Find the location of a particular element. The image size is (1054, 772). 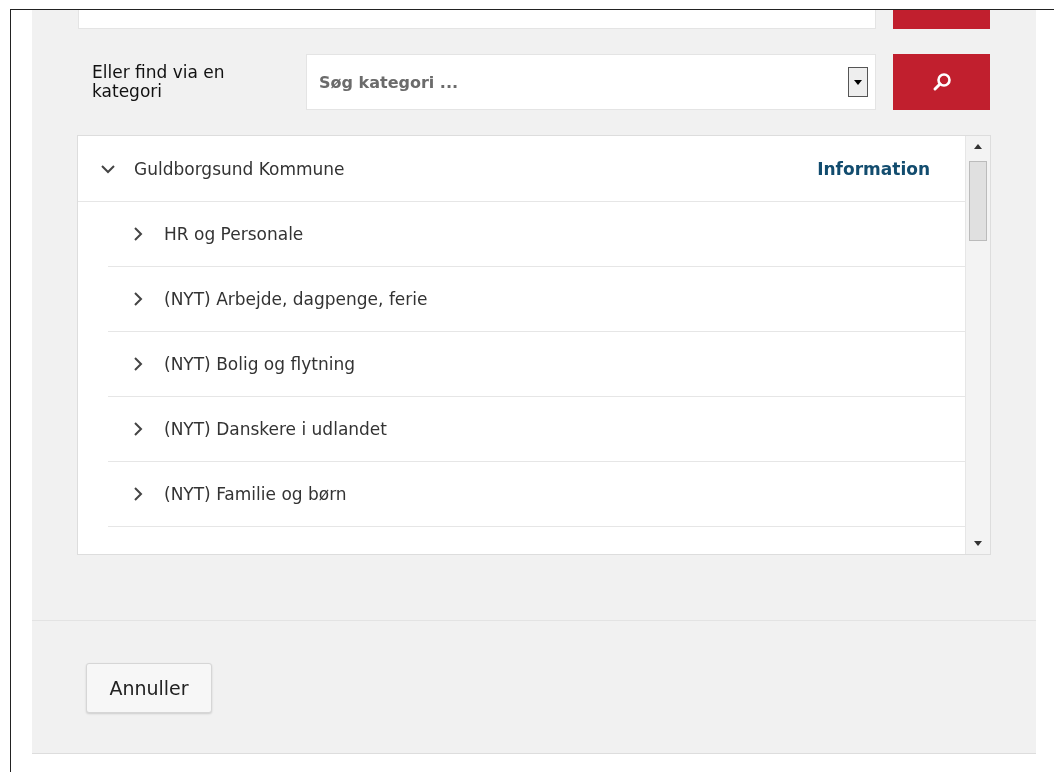

tree-item: Guldborgsund Kommune Information is located at coordinates (521, 169).